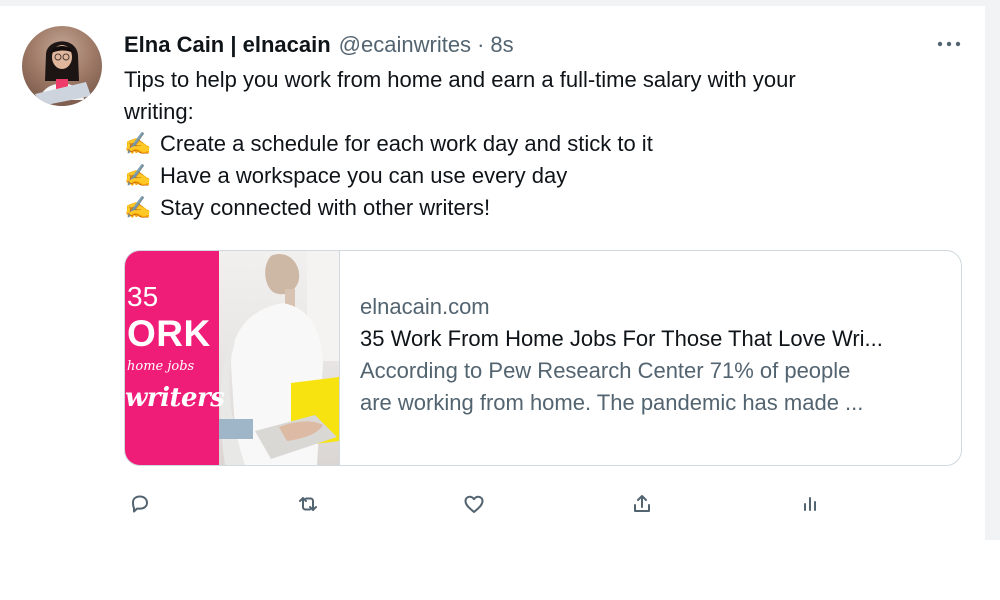  What do you see at coordinates (500, 3) in the screenshot?
I see `top-divider` at bounding box center [500, 3].